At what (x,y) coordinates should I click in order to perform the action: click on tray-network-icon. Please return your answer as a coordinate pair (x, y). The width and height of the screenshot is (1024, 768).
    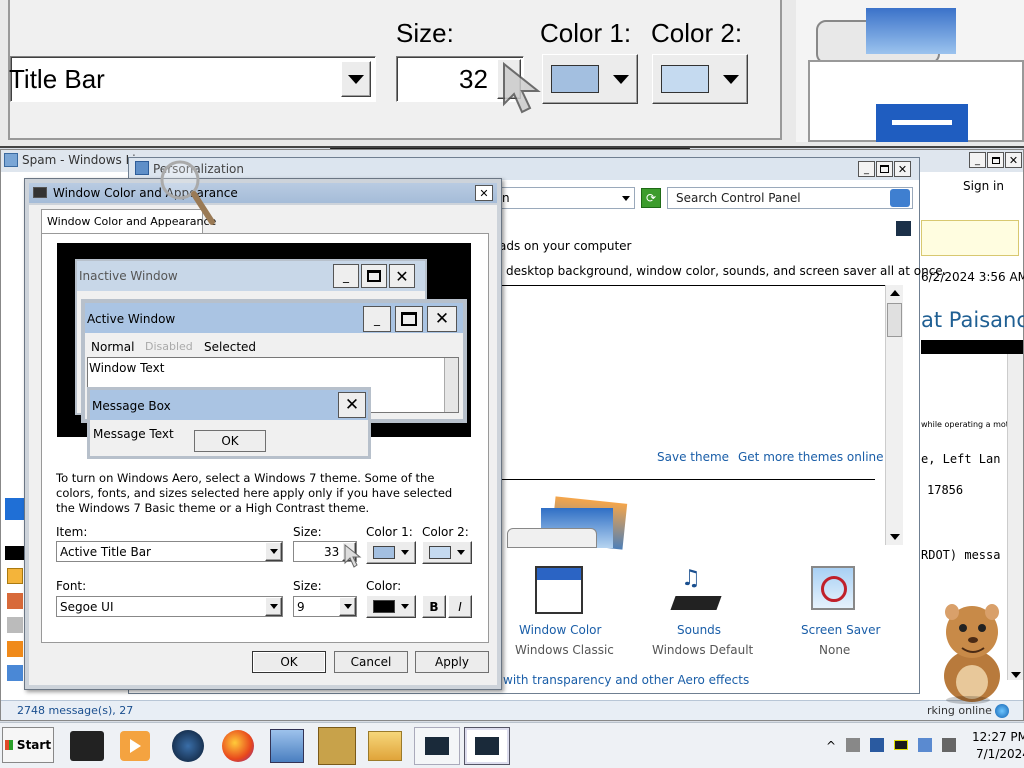
    Looking at the image, I should click on (925, 745).